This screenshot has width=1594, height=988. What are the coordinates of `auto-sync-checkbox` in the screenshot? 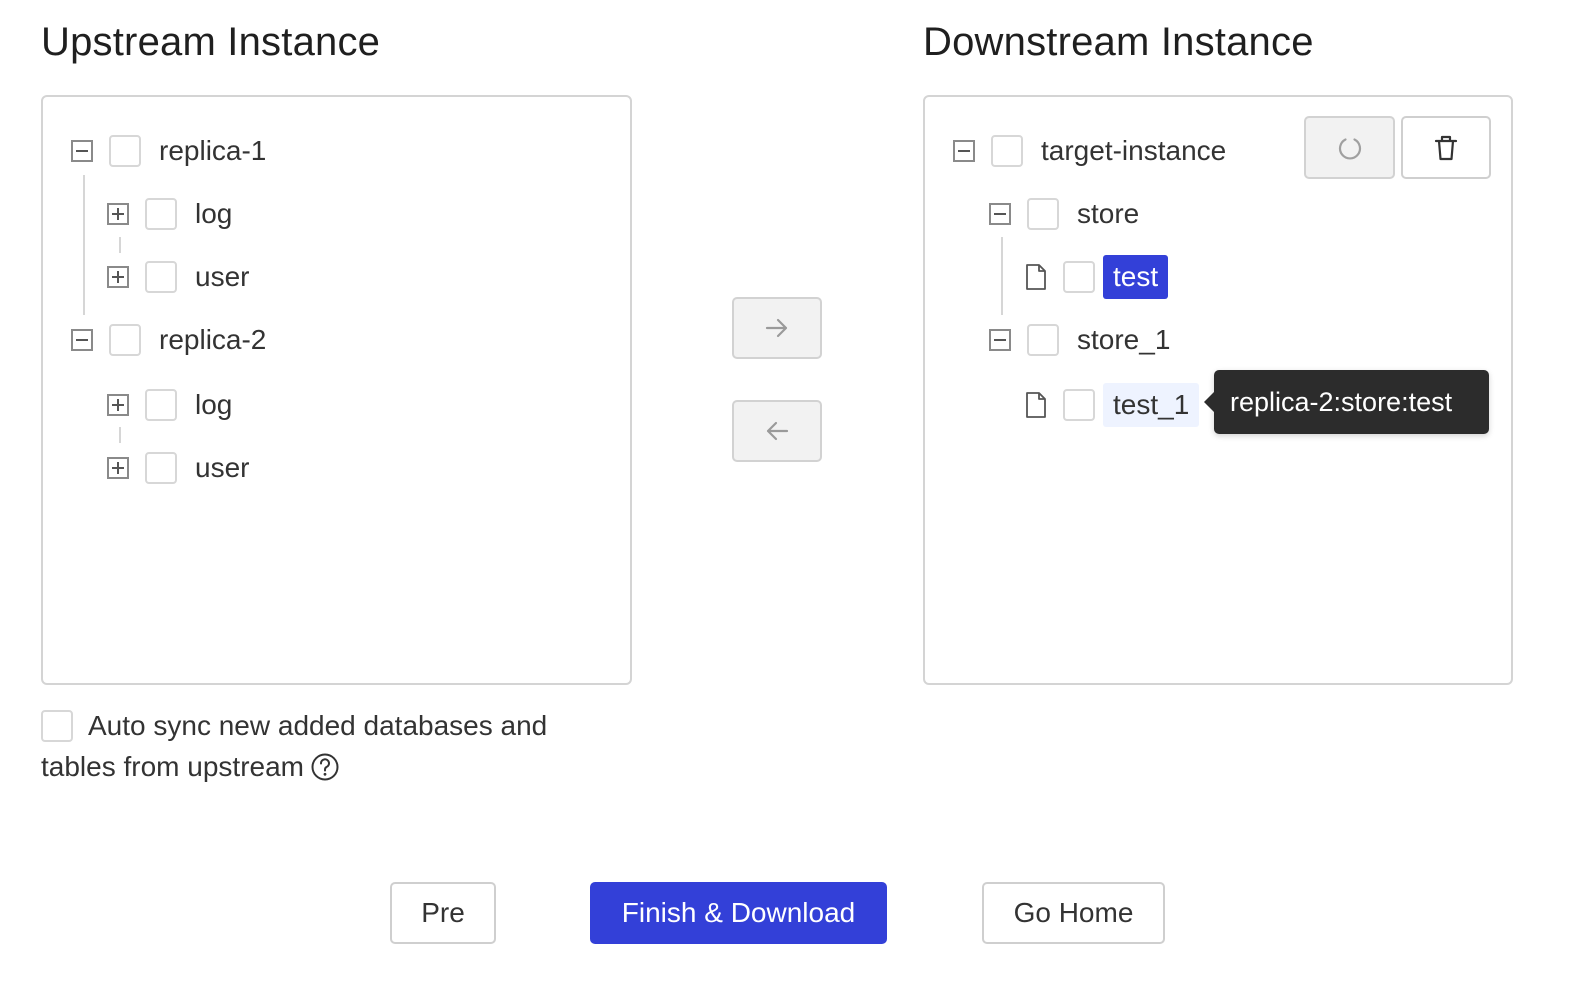 It's located at (57, 726).